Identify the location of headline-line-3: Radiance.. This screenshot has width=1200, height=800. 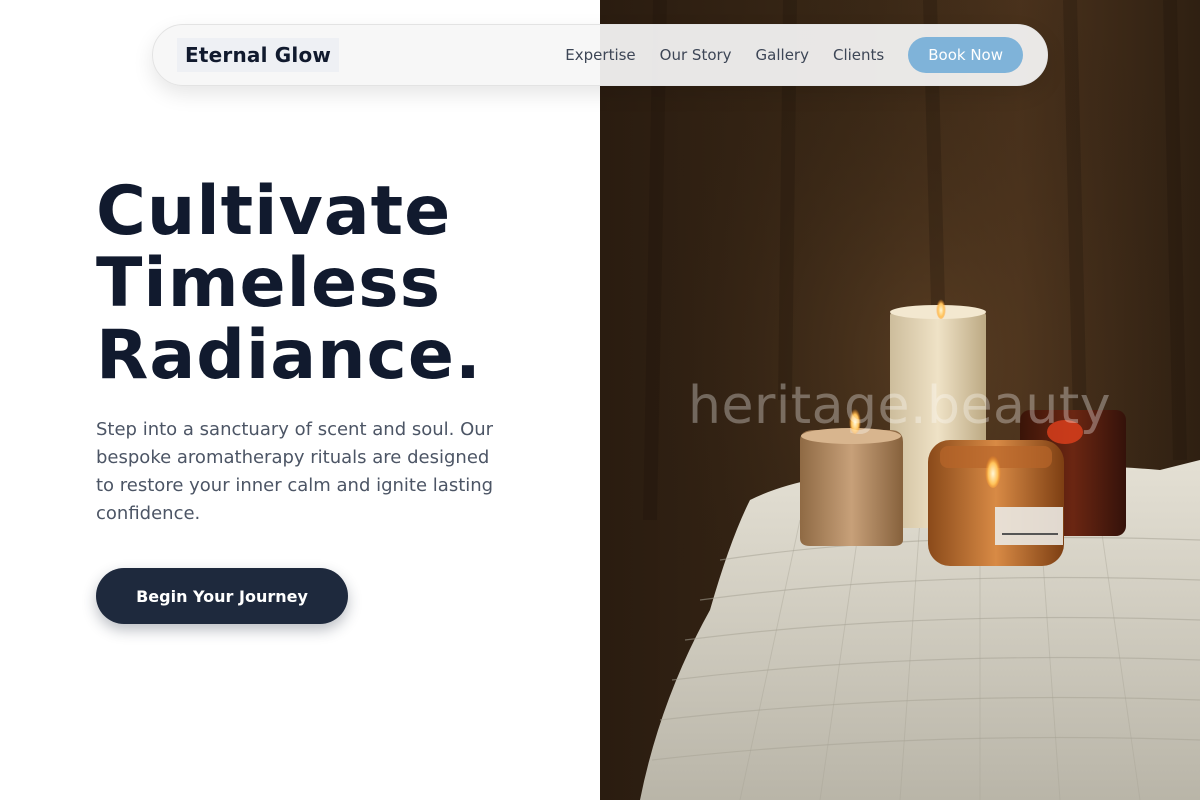
(289, 355).